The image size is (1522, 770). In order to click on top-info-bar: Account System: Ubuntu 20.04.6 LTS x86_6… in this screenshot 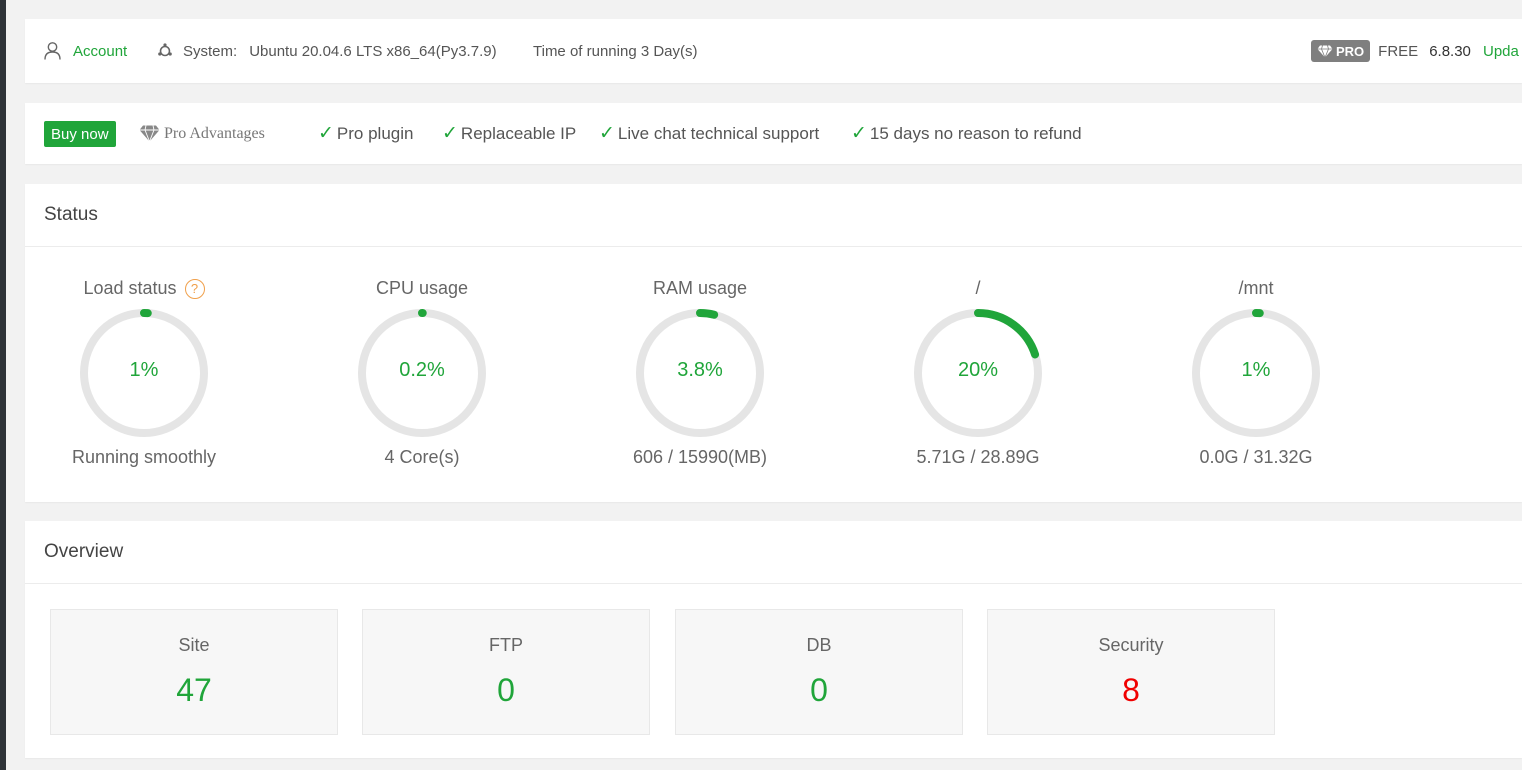, I will do `click(773, 51)`.